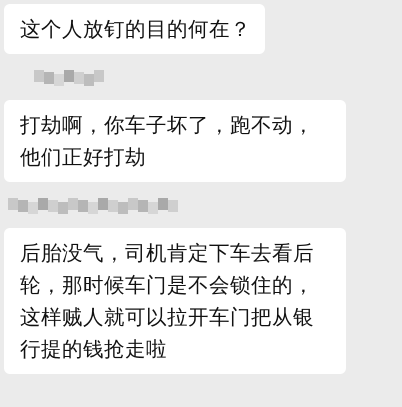 Image resolution: width=402 pixels, height=407 pixels. I want to click on message-bubble: 这个人放钉的目的何在？, so click(134, 29).